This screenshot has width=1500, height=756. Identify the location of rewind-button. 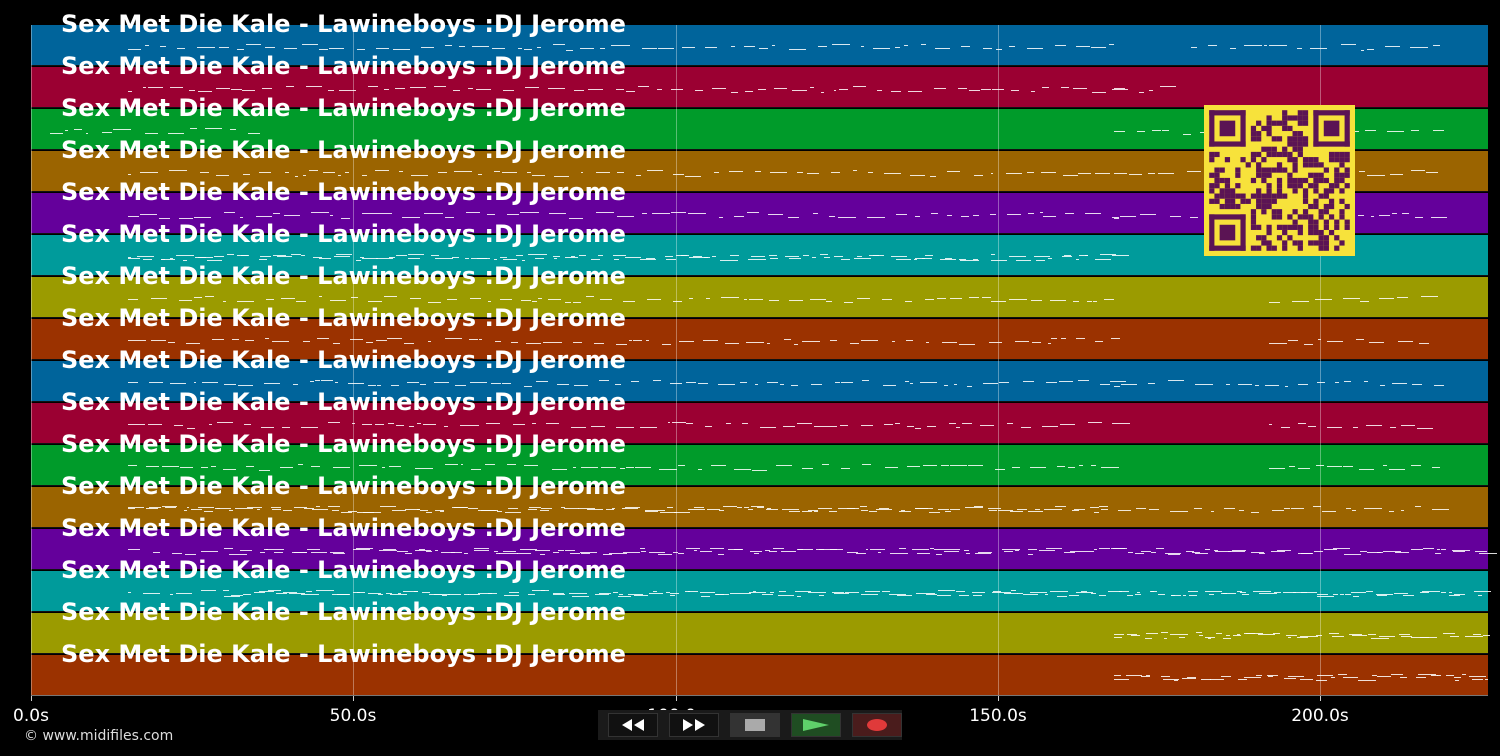
(633, 725).